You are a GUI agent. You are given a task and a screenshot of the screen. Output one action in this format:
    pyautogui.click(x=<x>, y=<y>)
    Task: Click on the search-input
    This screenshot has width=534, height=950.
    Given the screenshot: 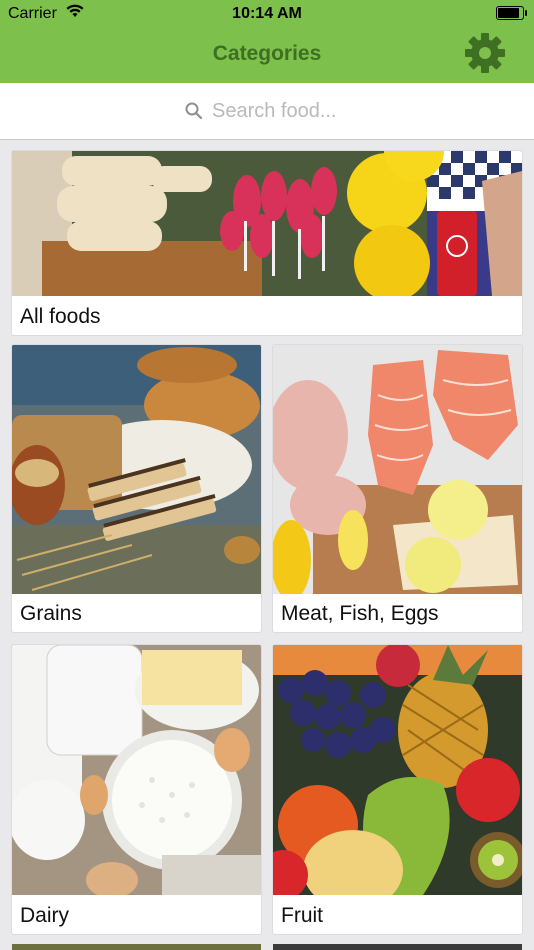 What is the action you would take?
    pyautogui.click(x=322, y=111)
    